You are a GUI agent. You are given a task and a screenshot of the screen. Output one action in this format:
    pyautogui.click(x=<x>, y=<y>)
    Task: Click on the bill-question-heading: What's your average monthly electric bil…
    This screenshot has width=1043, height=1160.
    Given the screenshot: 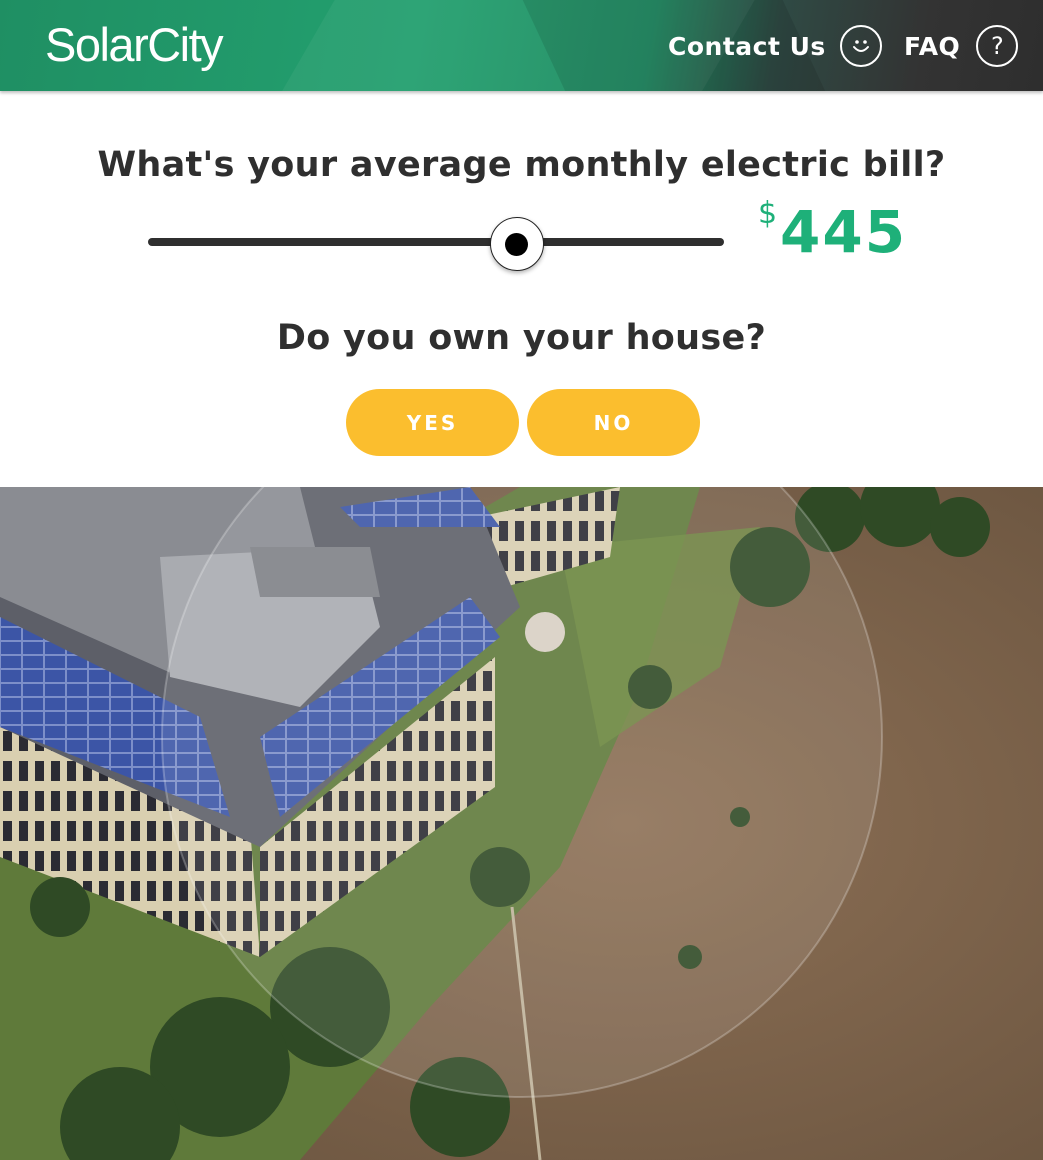 What is the action you would take?
    pyautogui.click(x=521, y=165)
    